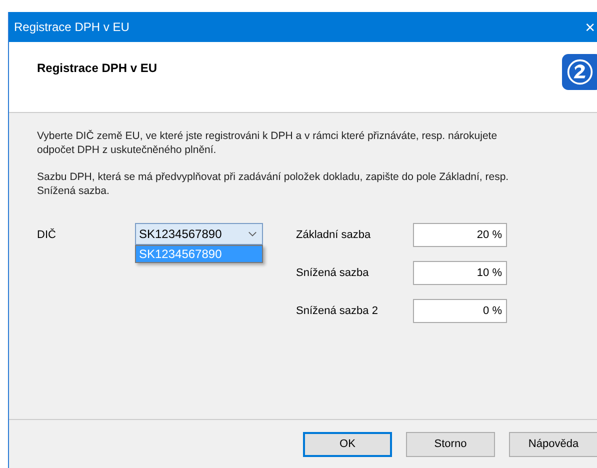 The image size is (597, 468). I want to click on close-button: ×, so click(590, 27).